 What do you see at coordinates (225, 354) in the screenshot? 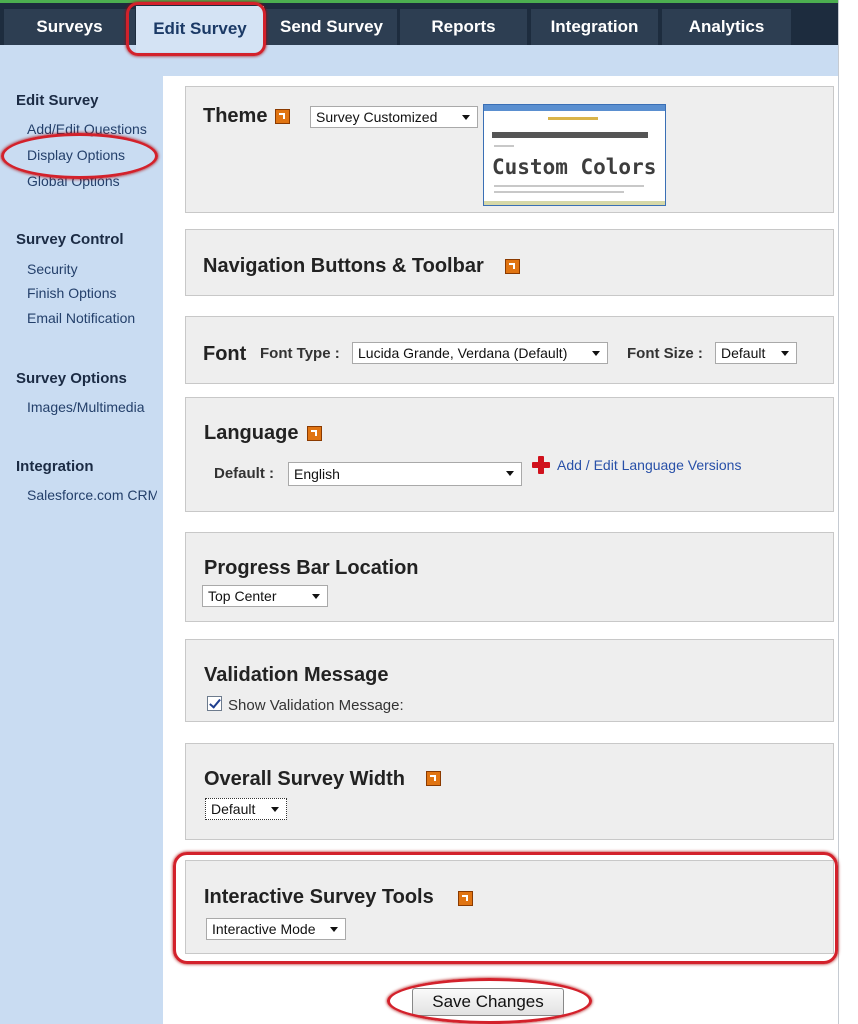
I see `font-title: Font` at bounding box center [225, 354].